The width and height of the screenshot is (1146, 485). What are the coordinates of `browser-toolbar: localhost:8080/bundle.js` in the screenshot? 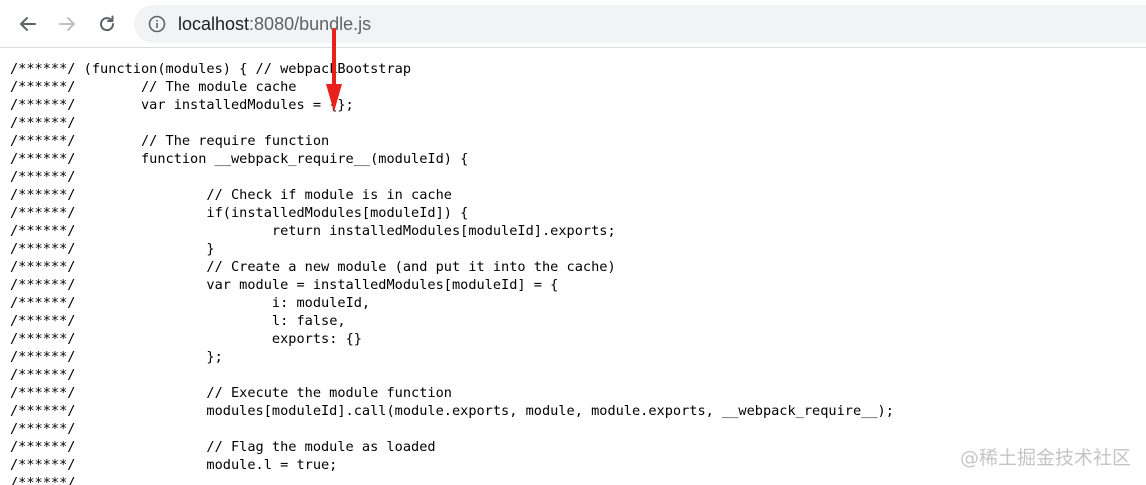 It's located at (573, 24).